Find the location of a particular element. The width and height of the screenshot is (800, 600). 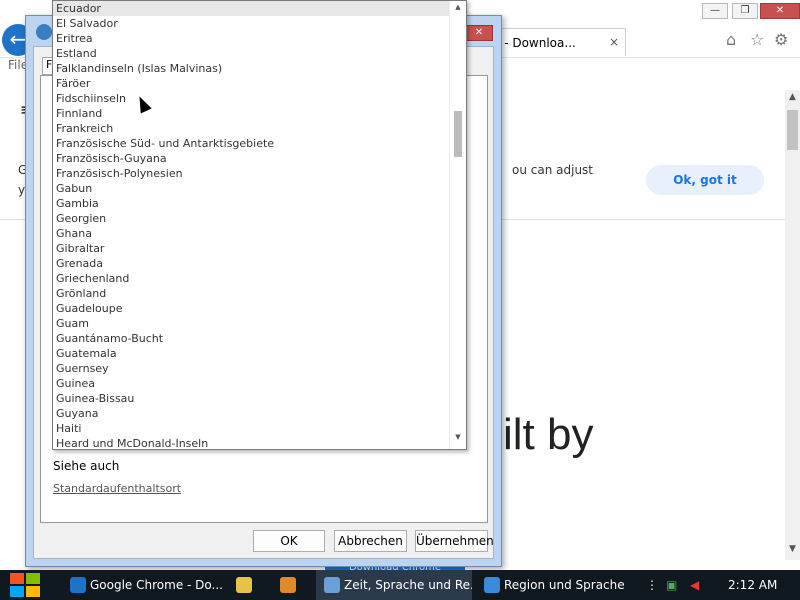

tray-overflow-icon: ⋮ is located at coordinates (652, 585).